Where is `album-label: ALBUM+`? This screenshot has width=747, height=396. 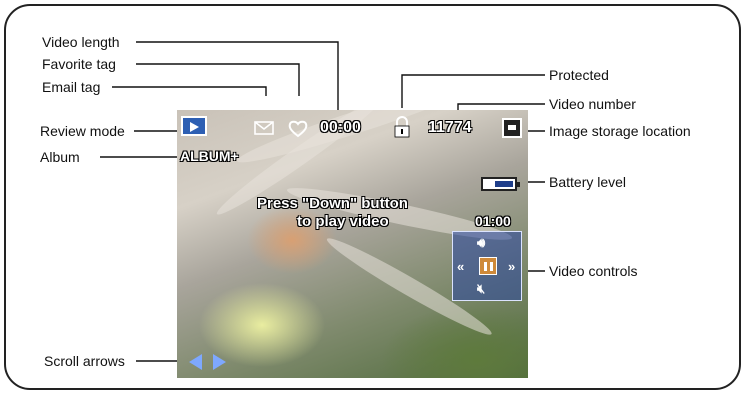 album-label: ALBUM+ is located at coordinates (209, 156).